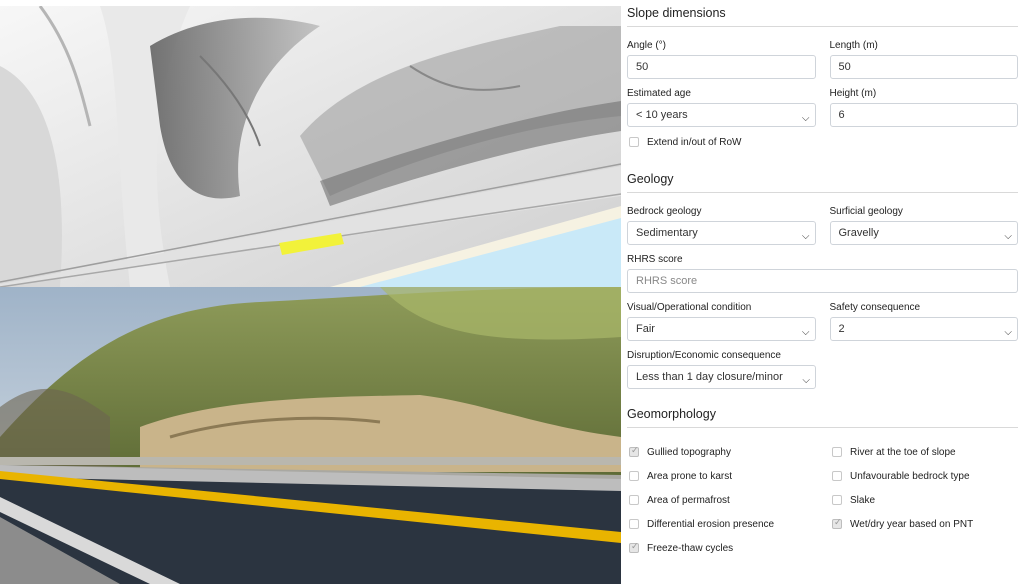 The height and width of the screenshot is (584, 1024). Describe the element at coordinates (822, 417) in the screenshot. I see `section-geomorphology: Geomorphology` at that location.